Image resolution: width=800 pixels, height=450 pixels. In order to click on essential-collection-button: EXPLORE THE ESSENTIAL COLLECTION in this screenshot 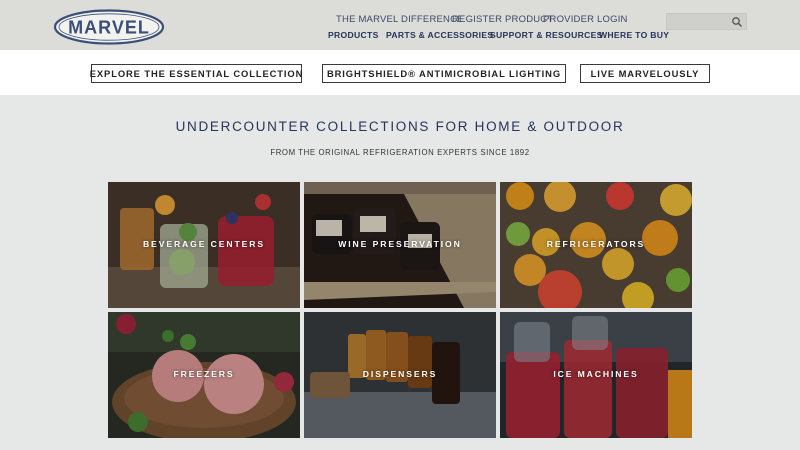, I will do `click(196, 73)`.